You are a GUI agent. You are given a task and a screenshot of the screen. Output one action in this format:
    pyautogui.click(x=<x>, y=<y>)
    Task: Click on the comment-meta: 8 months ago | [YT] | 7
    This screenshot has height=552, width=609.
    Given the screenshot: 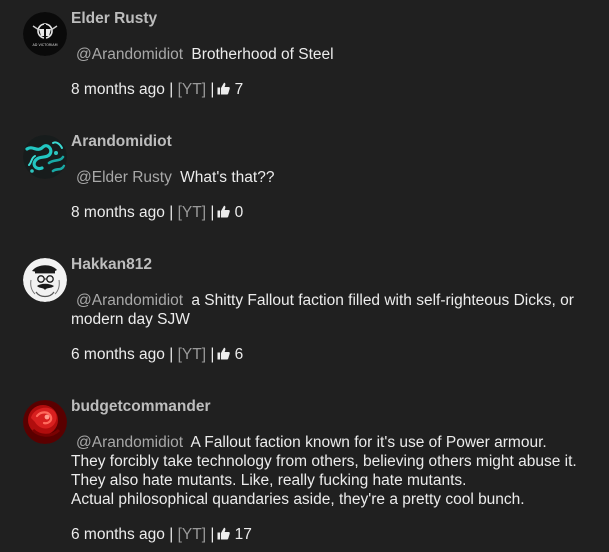 What is the action you would take?
    pyautogui.click(x=157, y=90)
    